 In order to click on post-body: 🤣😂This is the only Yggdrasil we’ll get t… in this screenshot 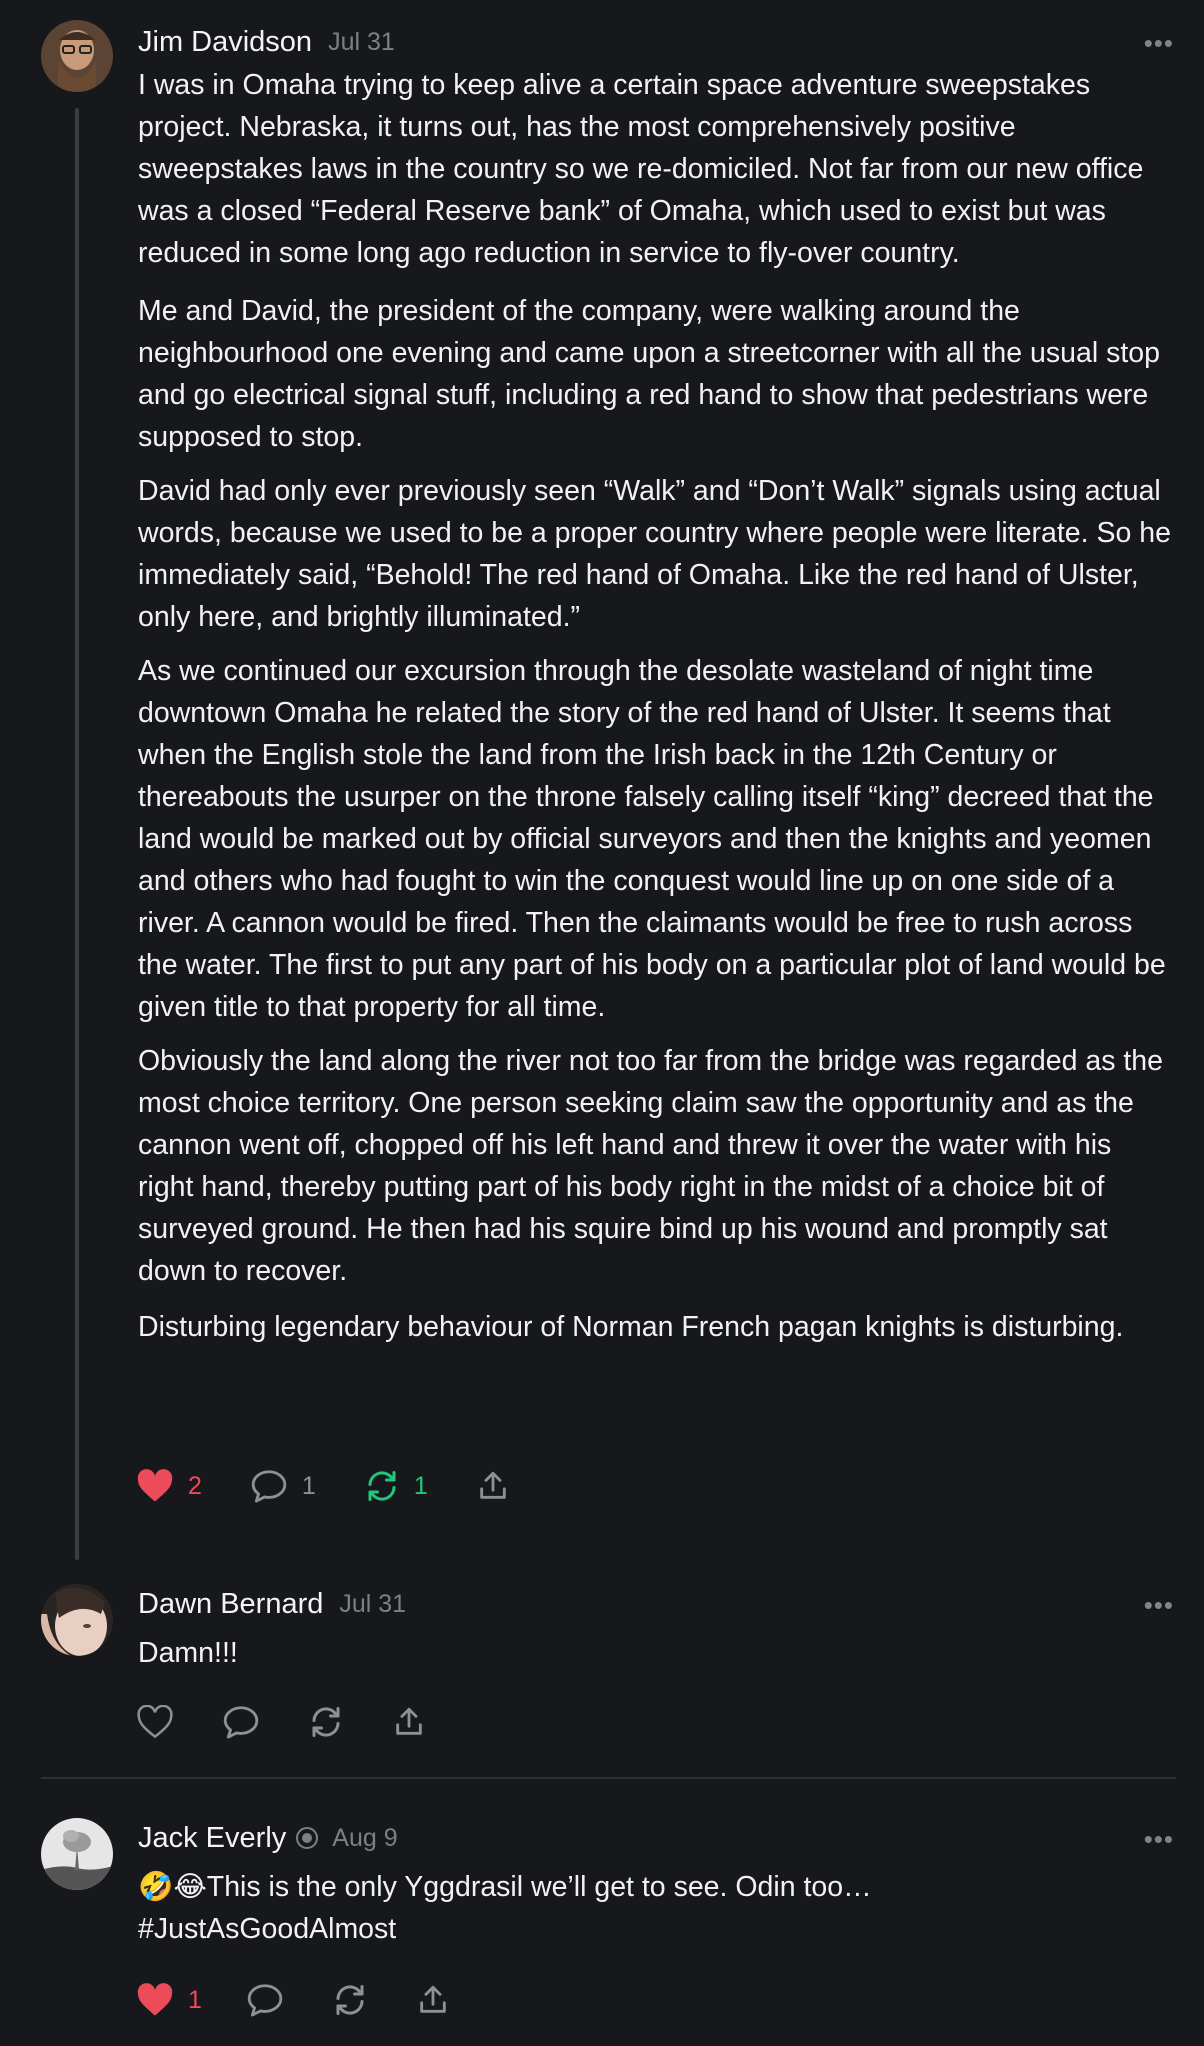, I will do `click(656, 1908)`.